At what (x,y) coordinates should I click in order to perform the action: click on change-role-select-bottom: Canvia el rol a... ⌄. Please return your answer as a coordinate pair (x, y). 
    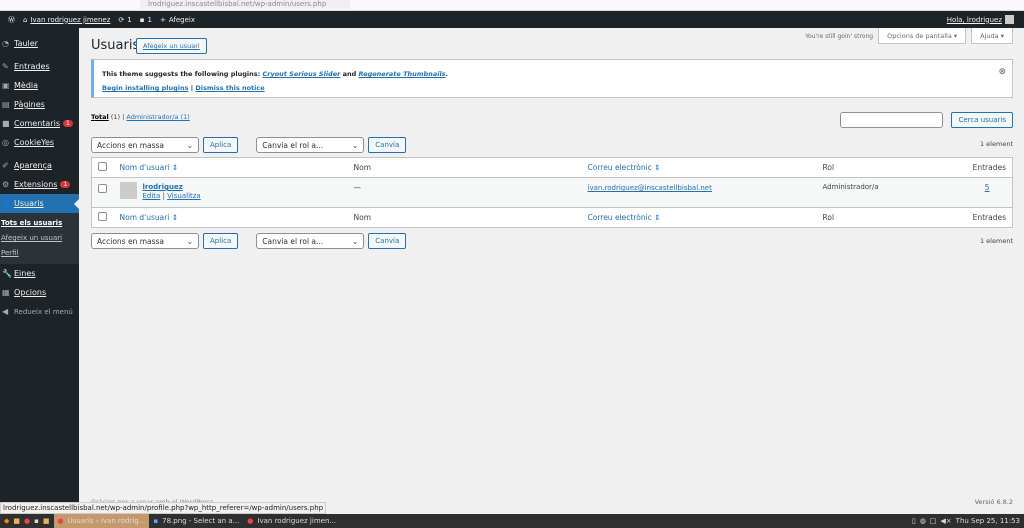
    Looking at the image, I should click on (310, 241).